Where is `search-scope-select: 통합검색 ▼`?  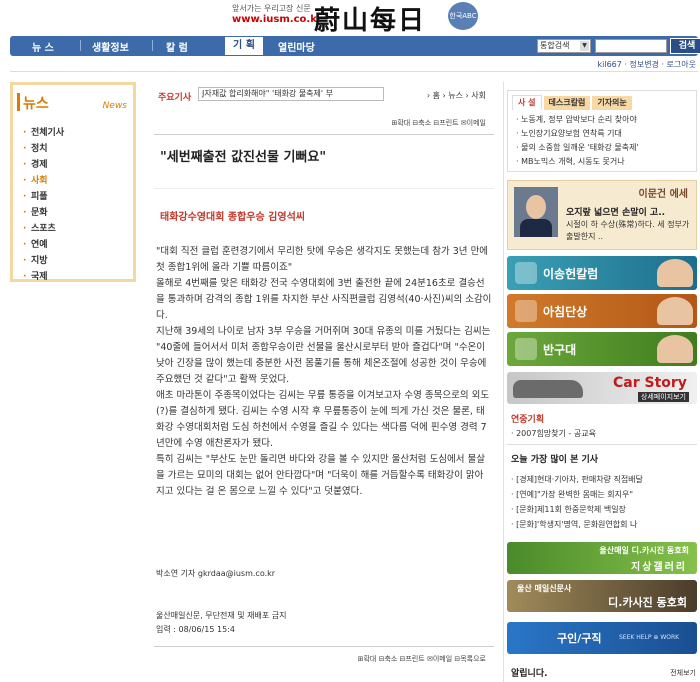
search-scope-select: 통합검색 ▼ is located at coordinates (564, 46).